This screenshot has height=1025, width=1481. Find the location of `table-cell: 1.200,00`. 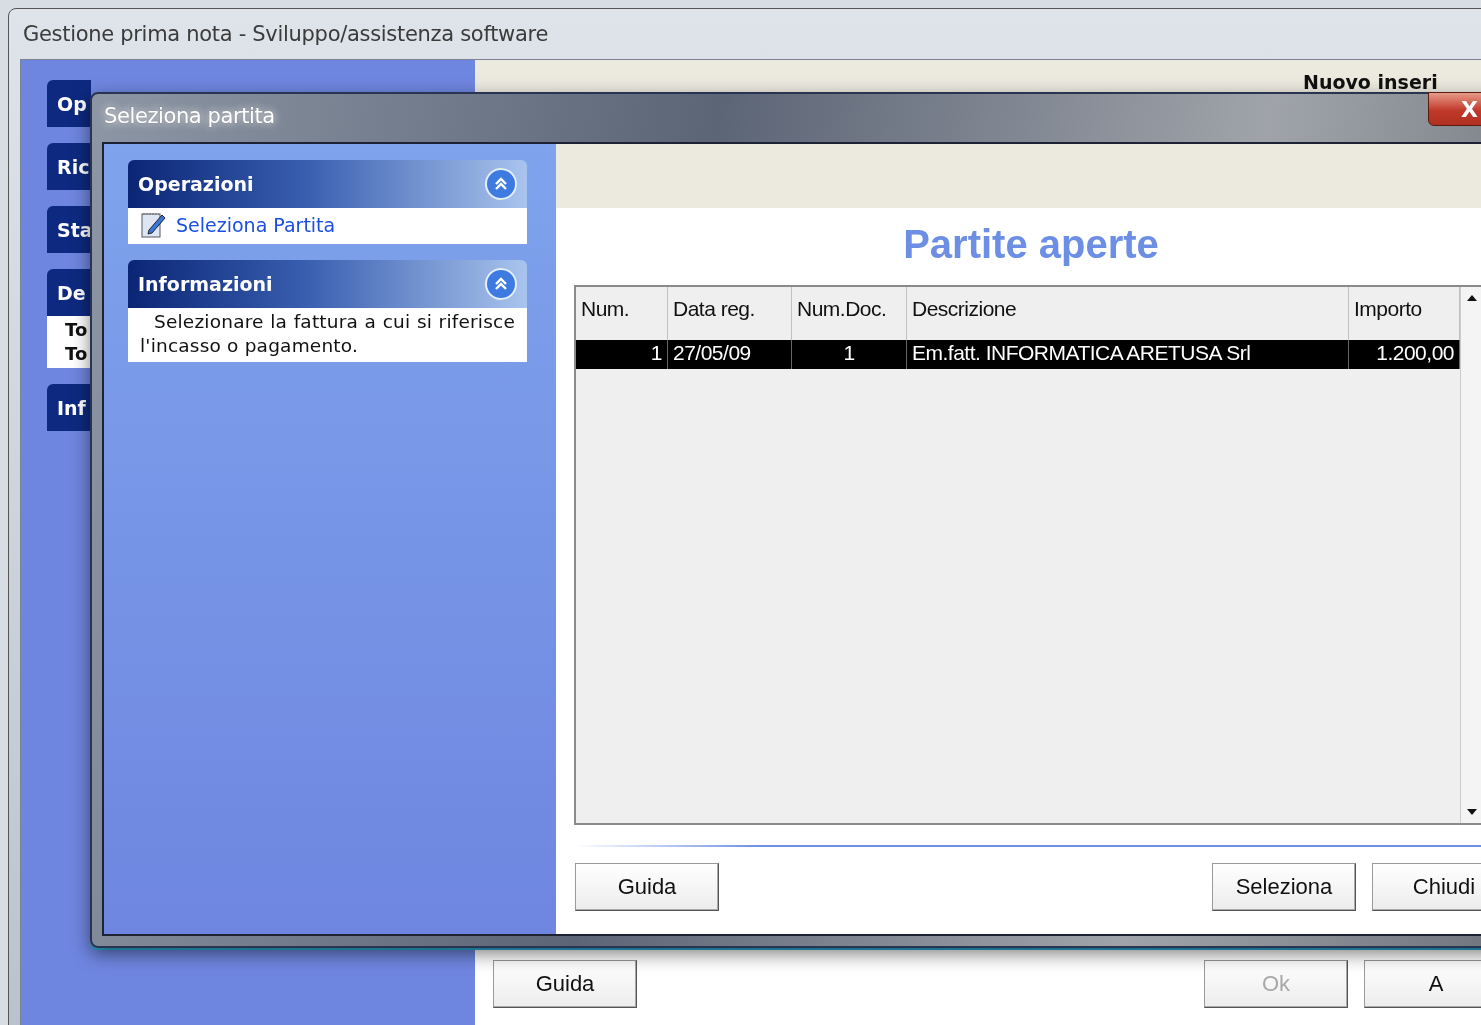

table-cell: 1.200,00 is located at coordinates (1404, 354).